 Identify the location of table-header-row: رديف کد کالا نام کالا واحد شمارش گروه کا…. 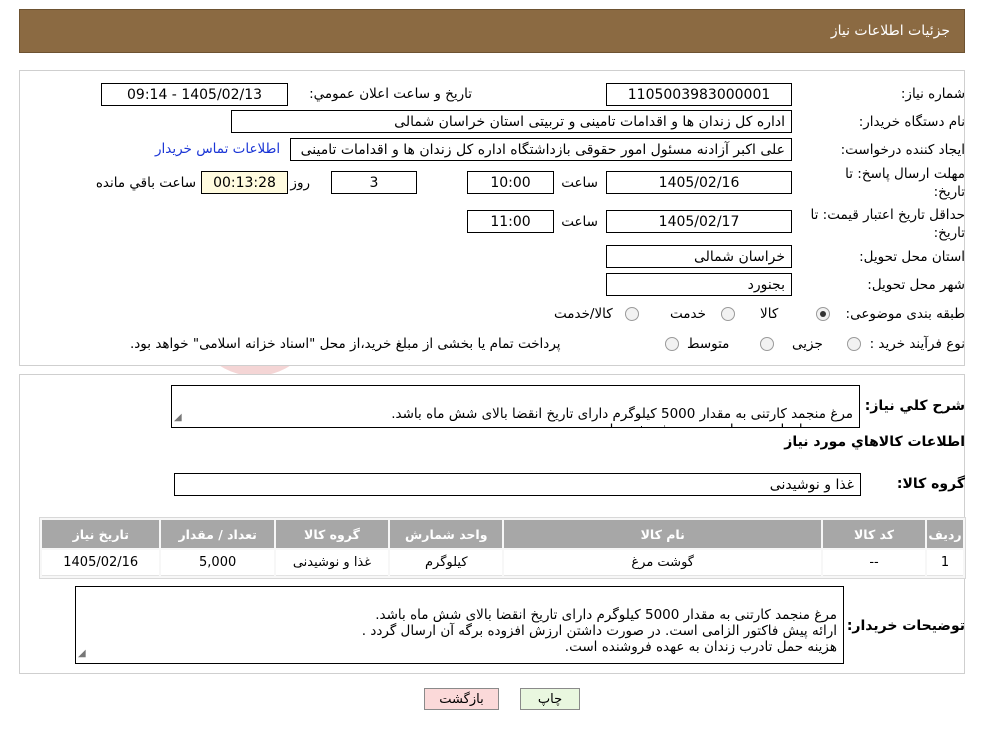
(502, 534).